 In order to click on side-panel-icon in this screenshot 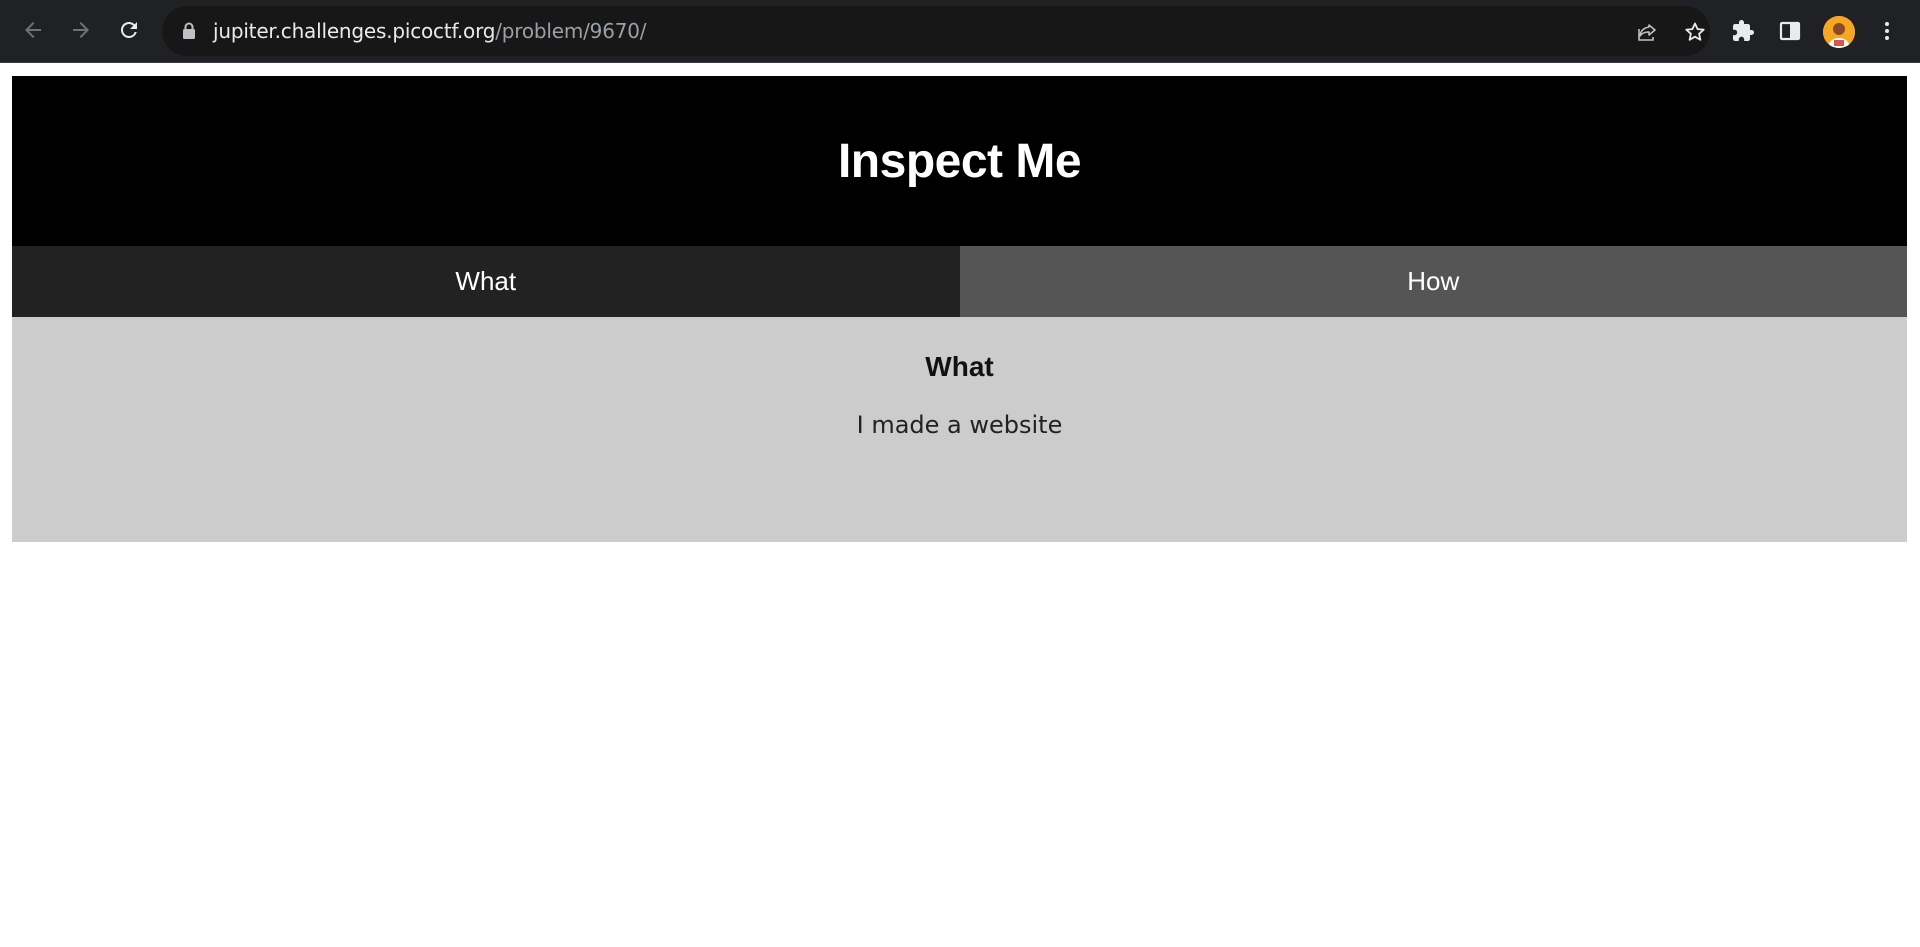, I will do `click(1790, 31)`.